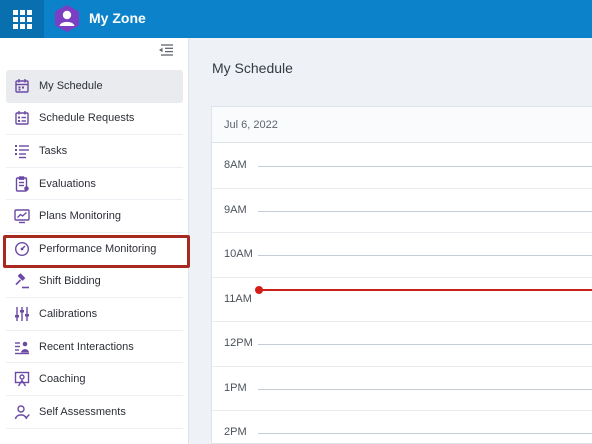  Describe the element at coordinates (22, 412) in the screenshot. I see `self-assessment-icon` at that location.